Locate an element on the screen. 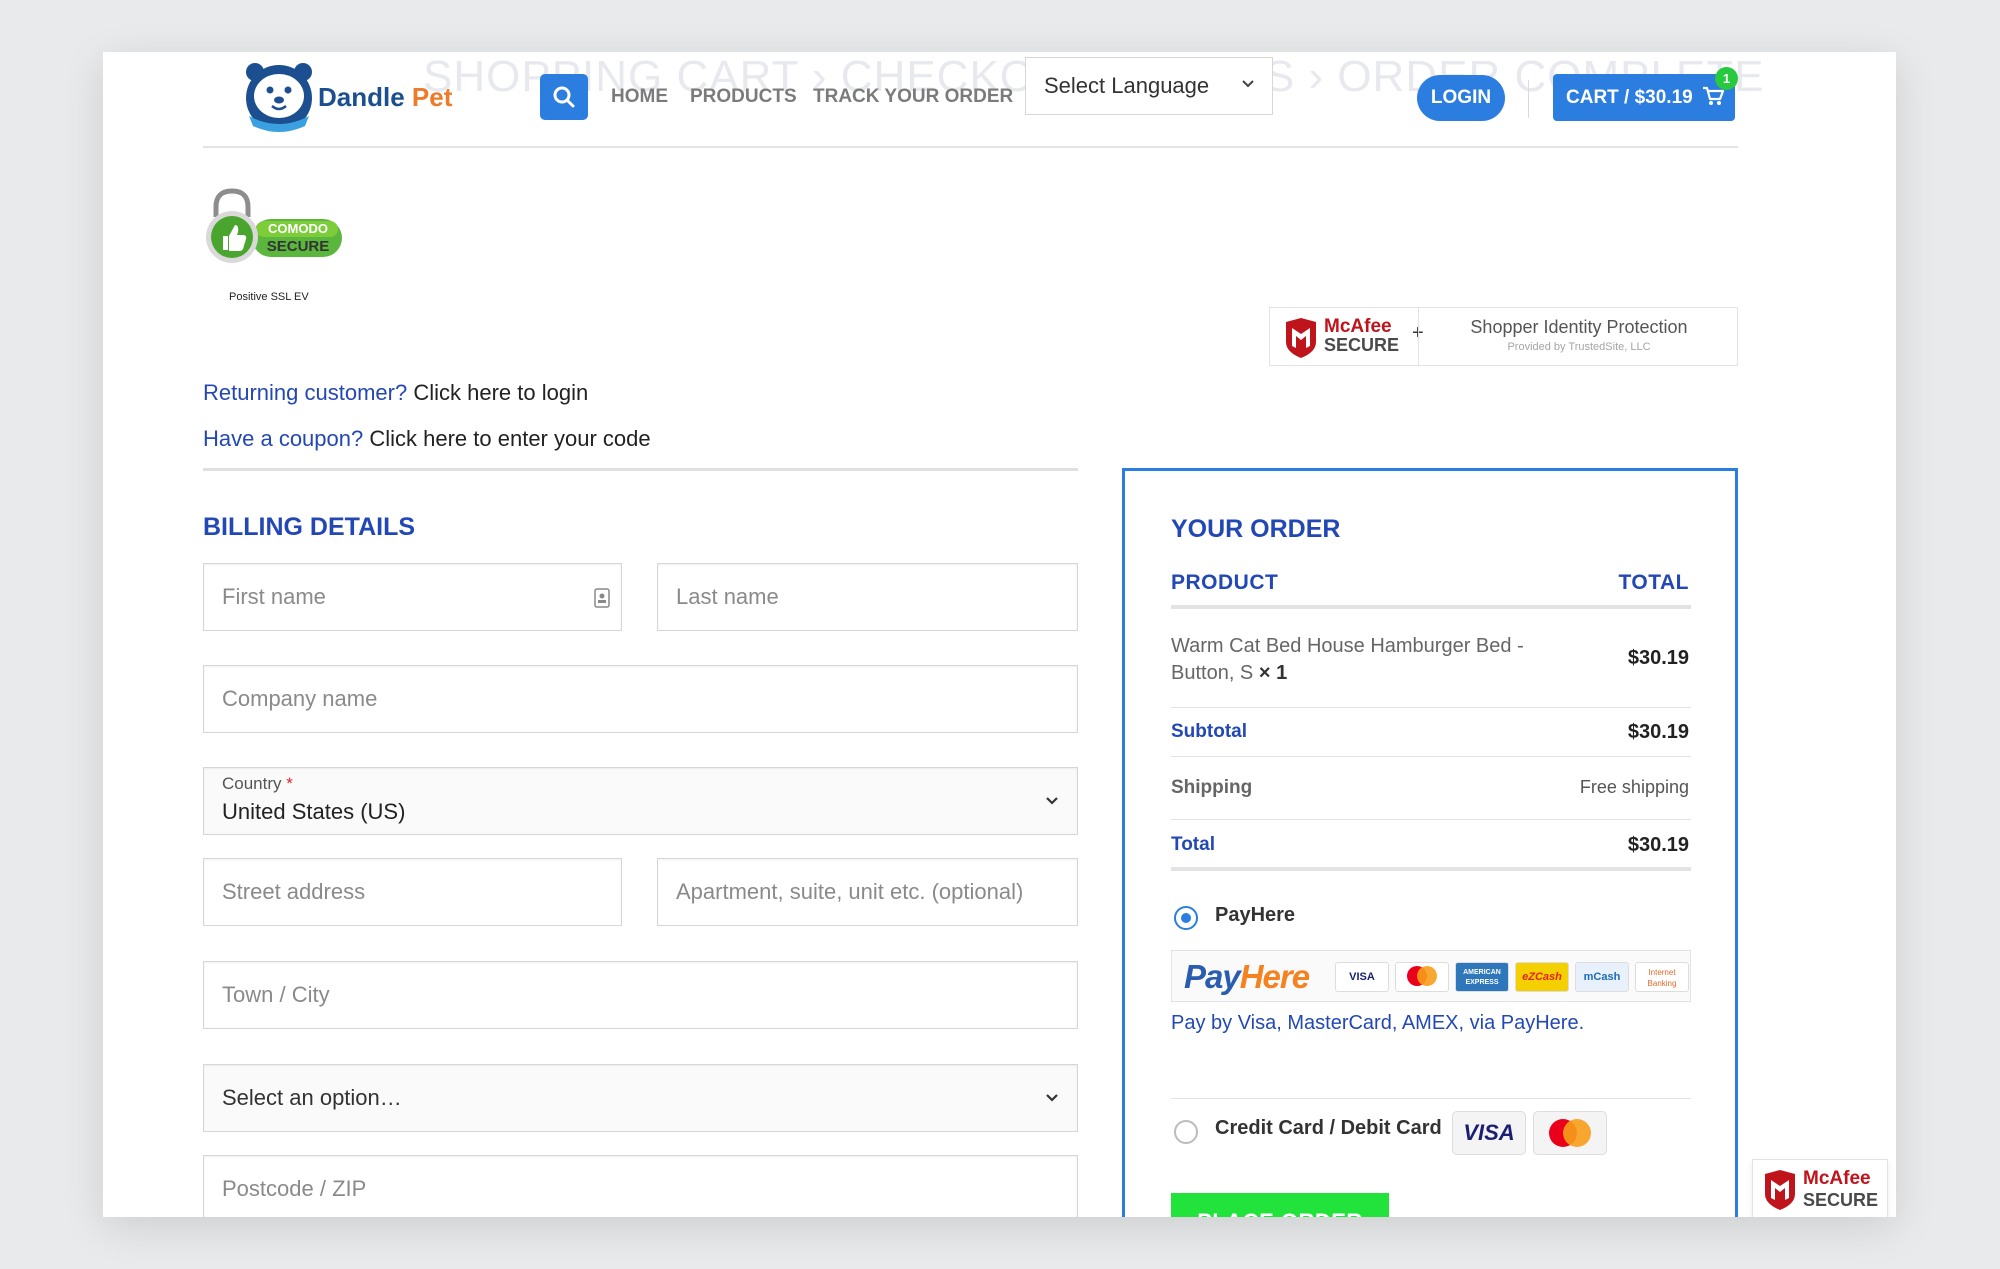 The width and height of the screenshot is (2000, 1269). visa-logo-text: VISA is located at coordinates (1489, 1132).